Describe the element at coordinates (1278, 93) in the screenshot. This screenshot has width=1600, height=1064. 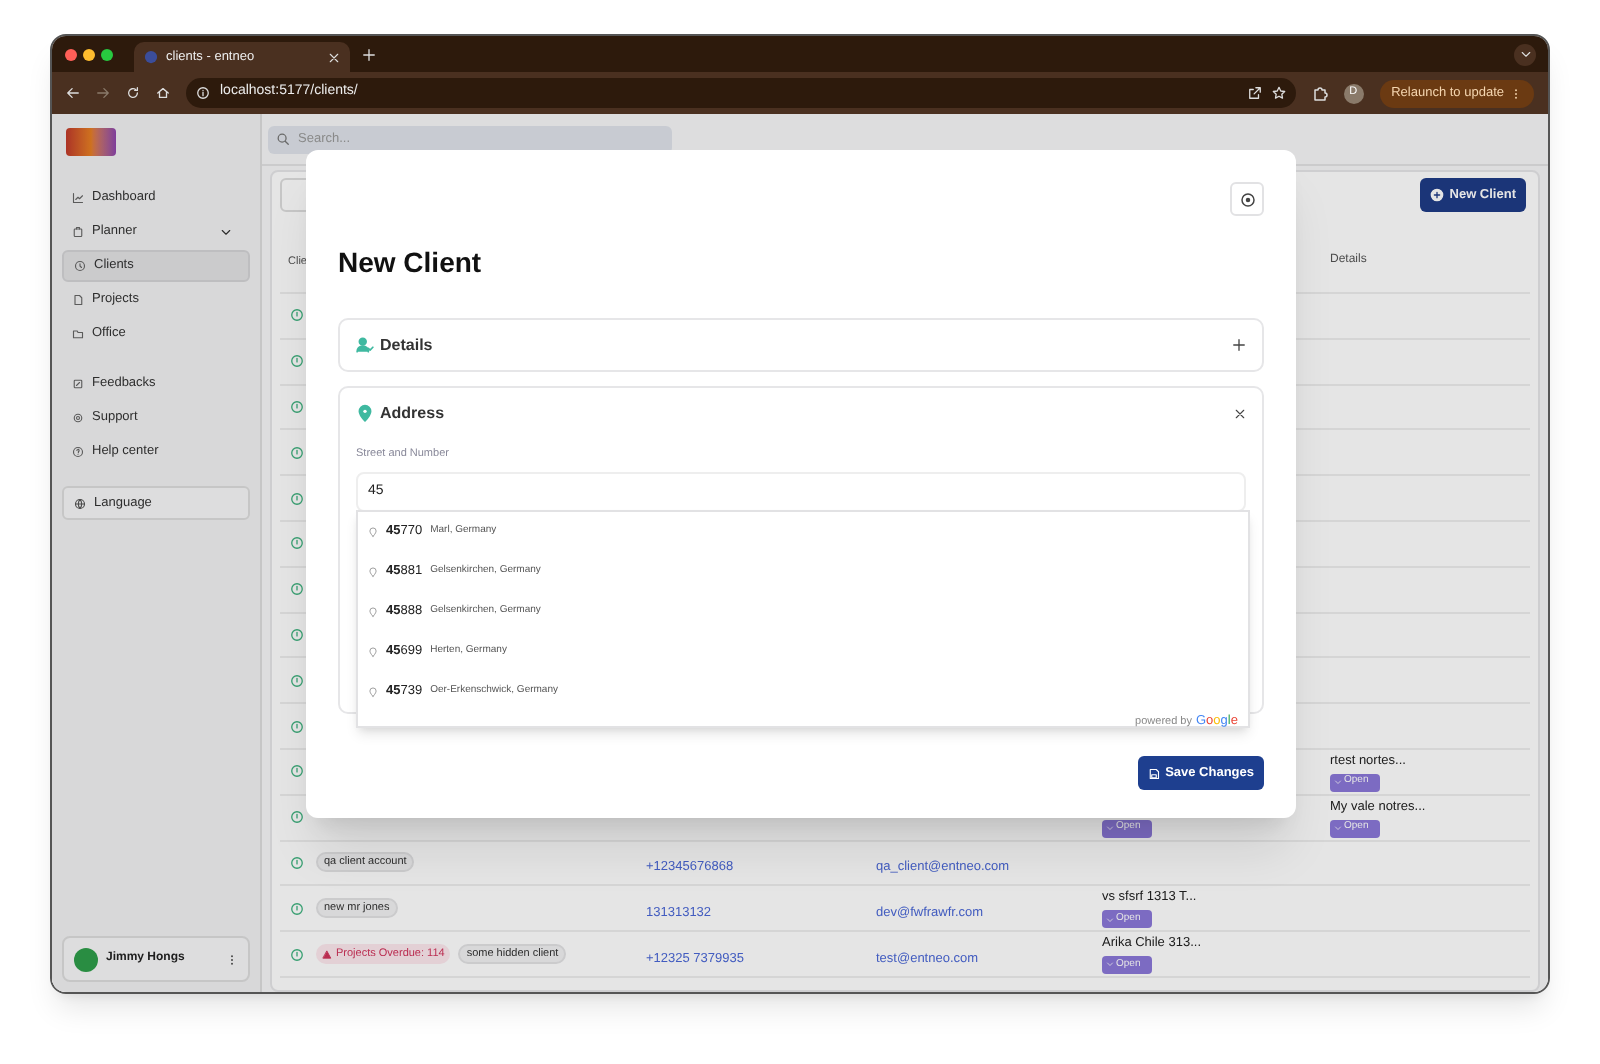
I see `star-icon` at that location.